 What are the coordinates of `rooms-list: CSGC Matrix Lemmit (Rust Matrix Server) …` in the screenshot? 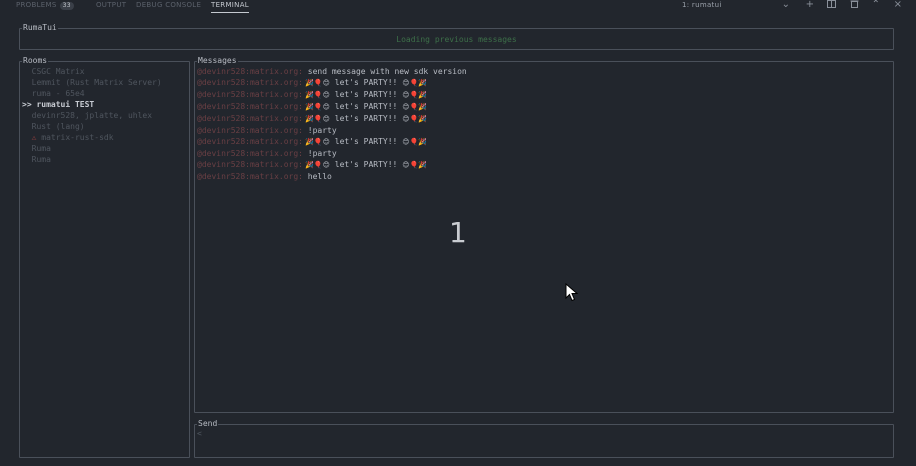 It's located at (92, 115).